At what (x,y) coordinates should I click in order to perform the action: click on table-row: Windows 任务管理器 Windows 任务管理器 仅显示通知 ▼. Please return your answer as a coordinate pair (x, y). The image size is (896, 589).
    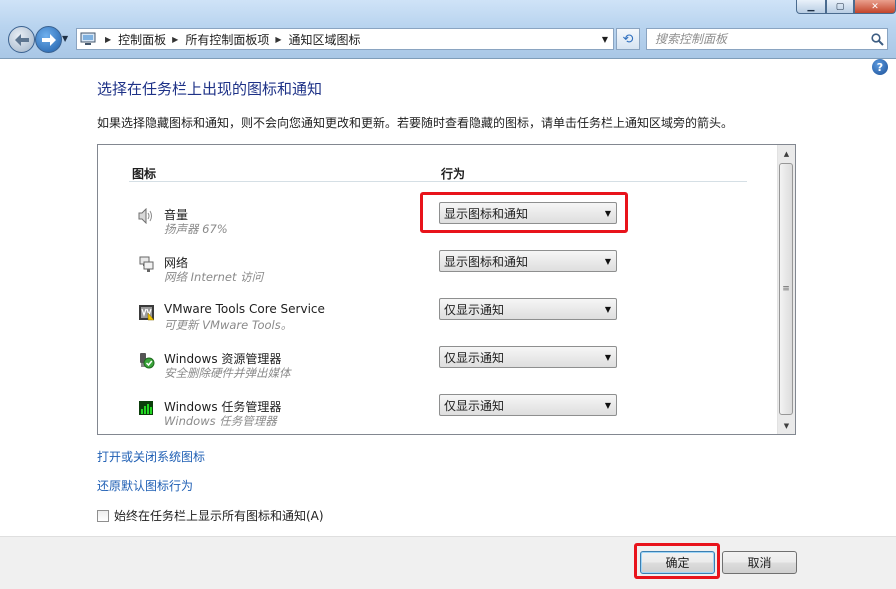
    Looking at the image, I should click on (438, 414).